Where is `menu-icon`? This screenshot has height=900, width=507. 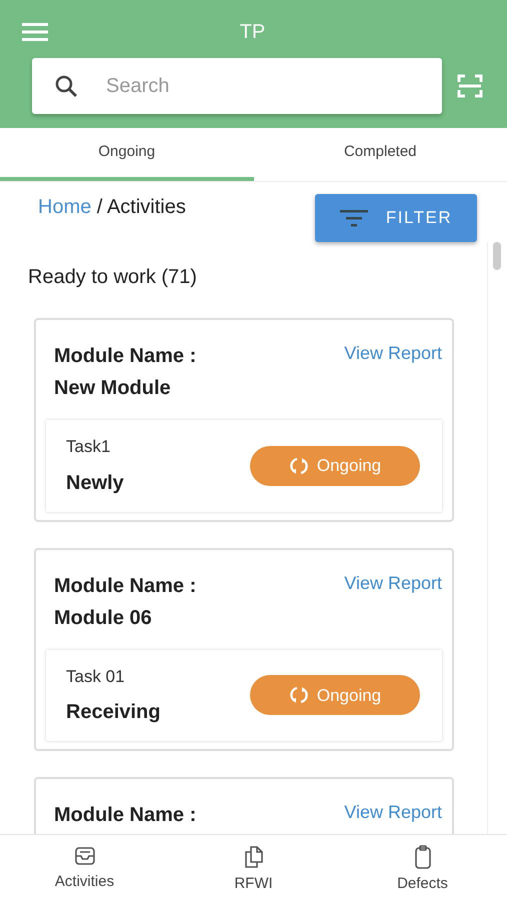
menu-icon is located at coordinates (35, 32).